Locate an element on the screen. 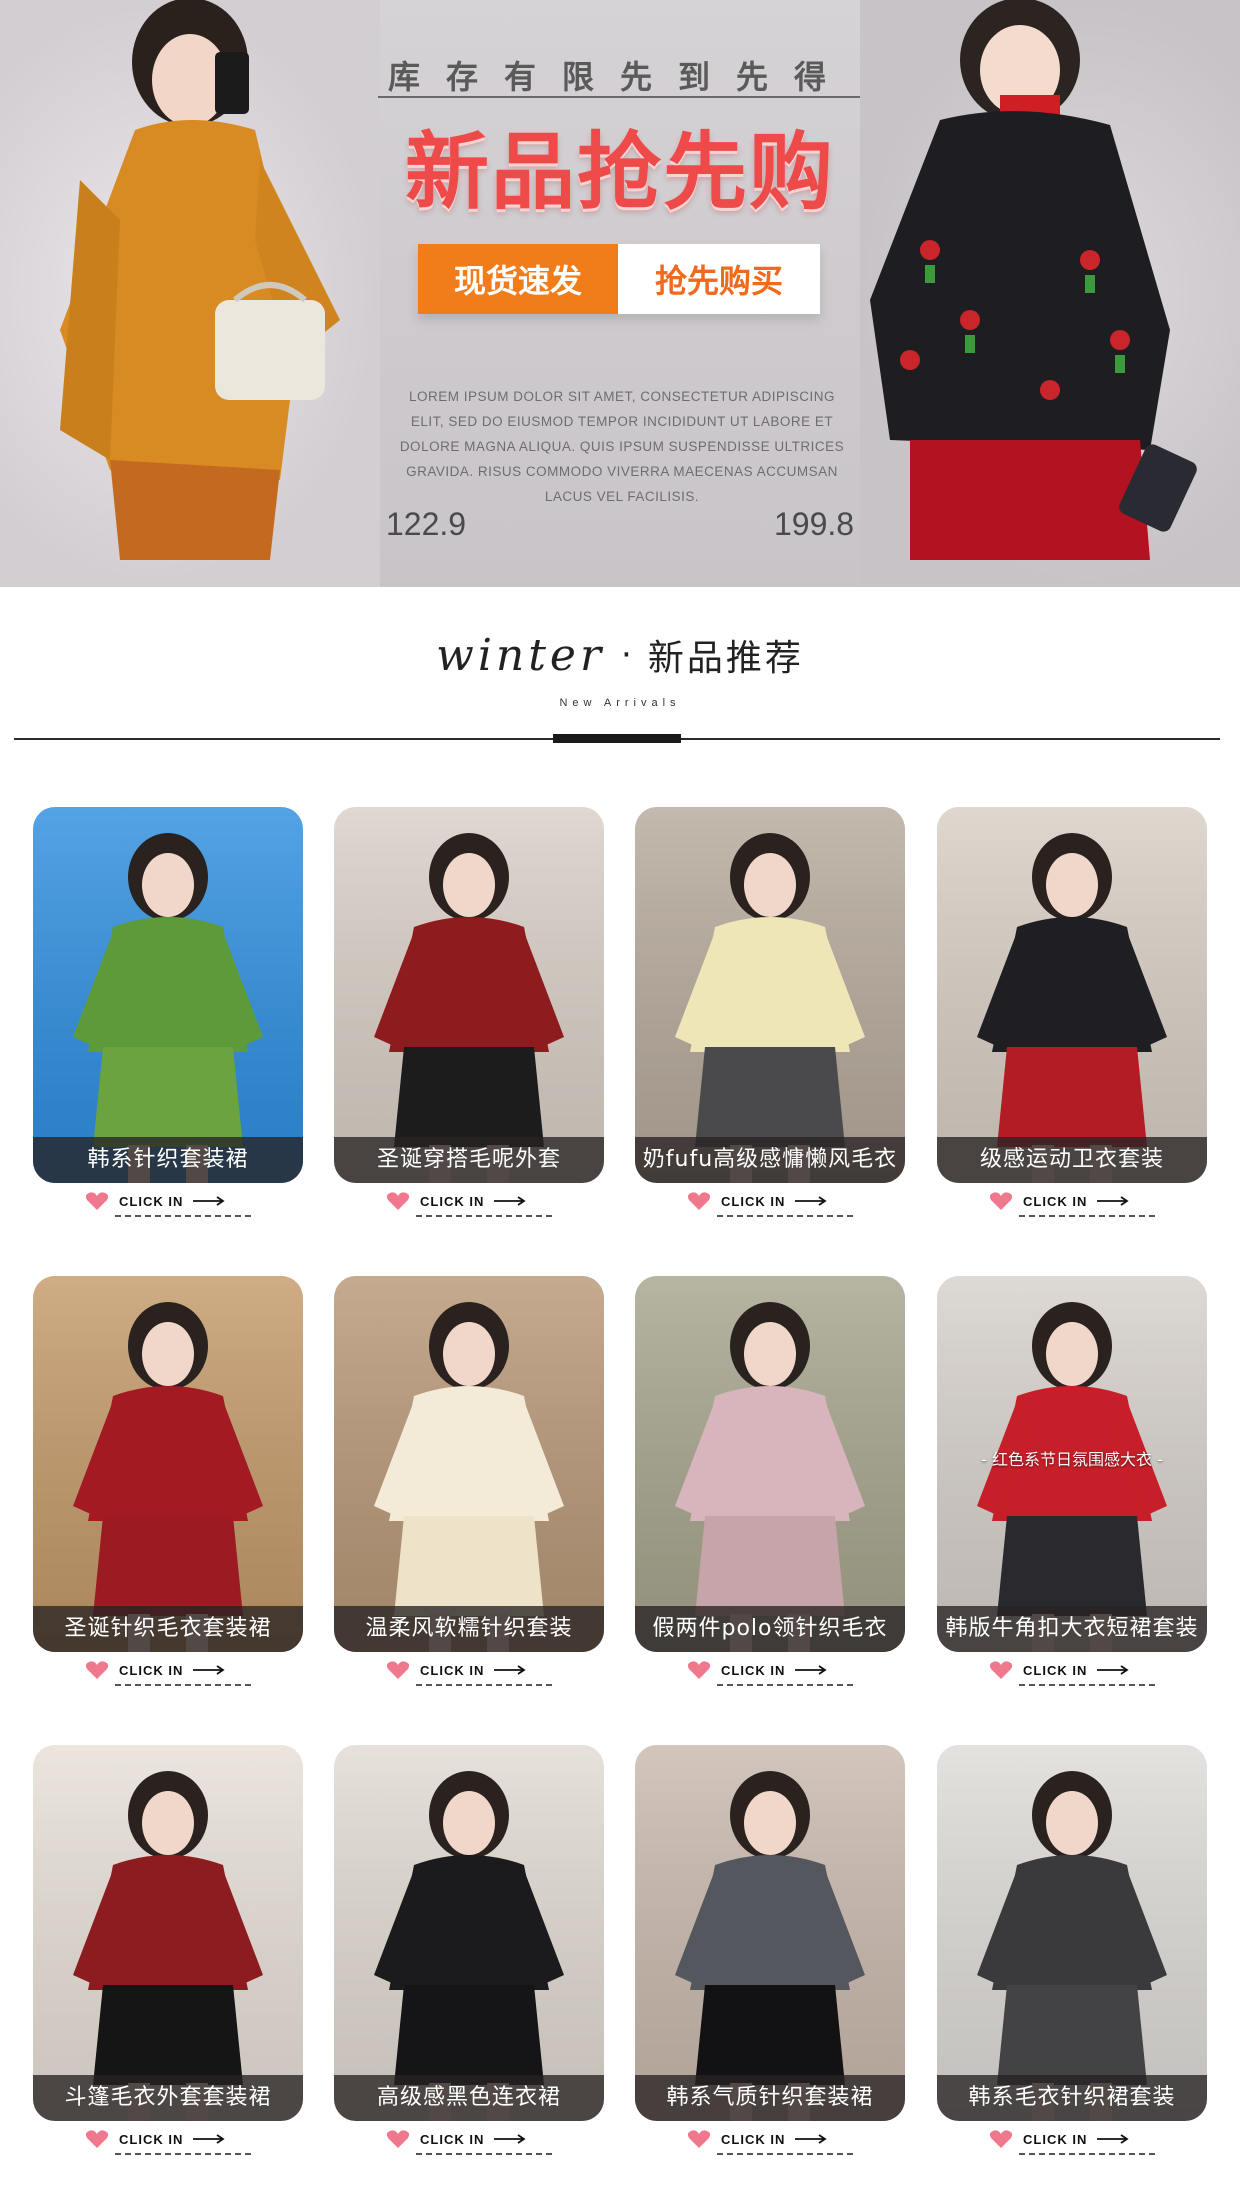 The image size is (1240, 2198). hero-title: 新品抢先购 is located at coordinates (619, 172).